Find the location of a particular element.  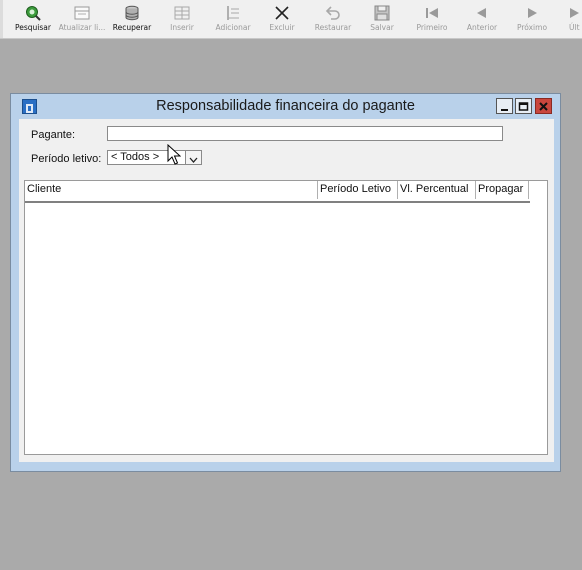

previous-record-icon is located at coordinates (481, 13).